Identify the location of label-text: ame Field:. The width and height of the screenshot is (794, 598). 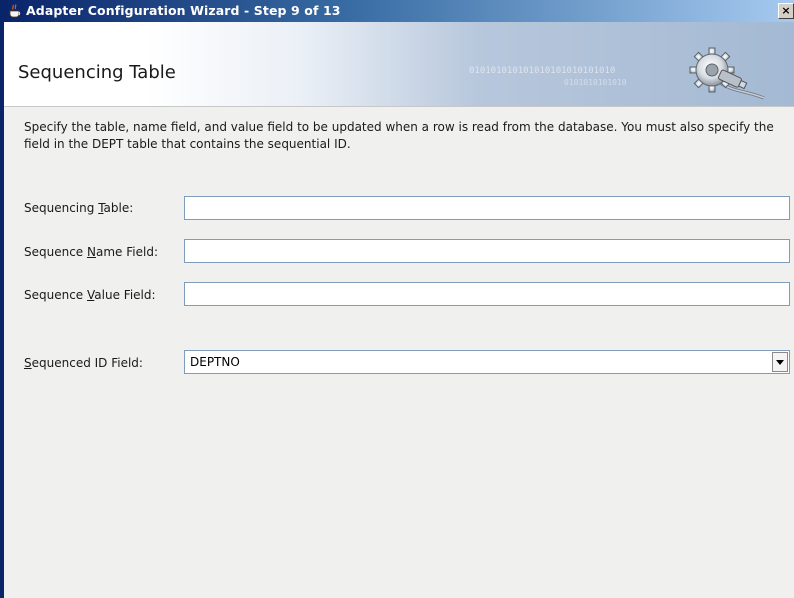
(127, 252).